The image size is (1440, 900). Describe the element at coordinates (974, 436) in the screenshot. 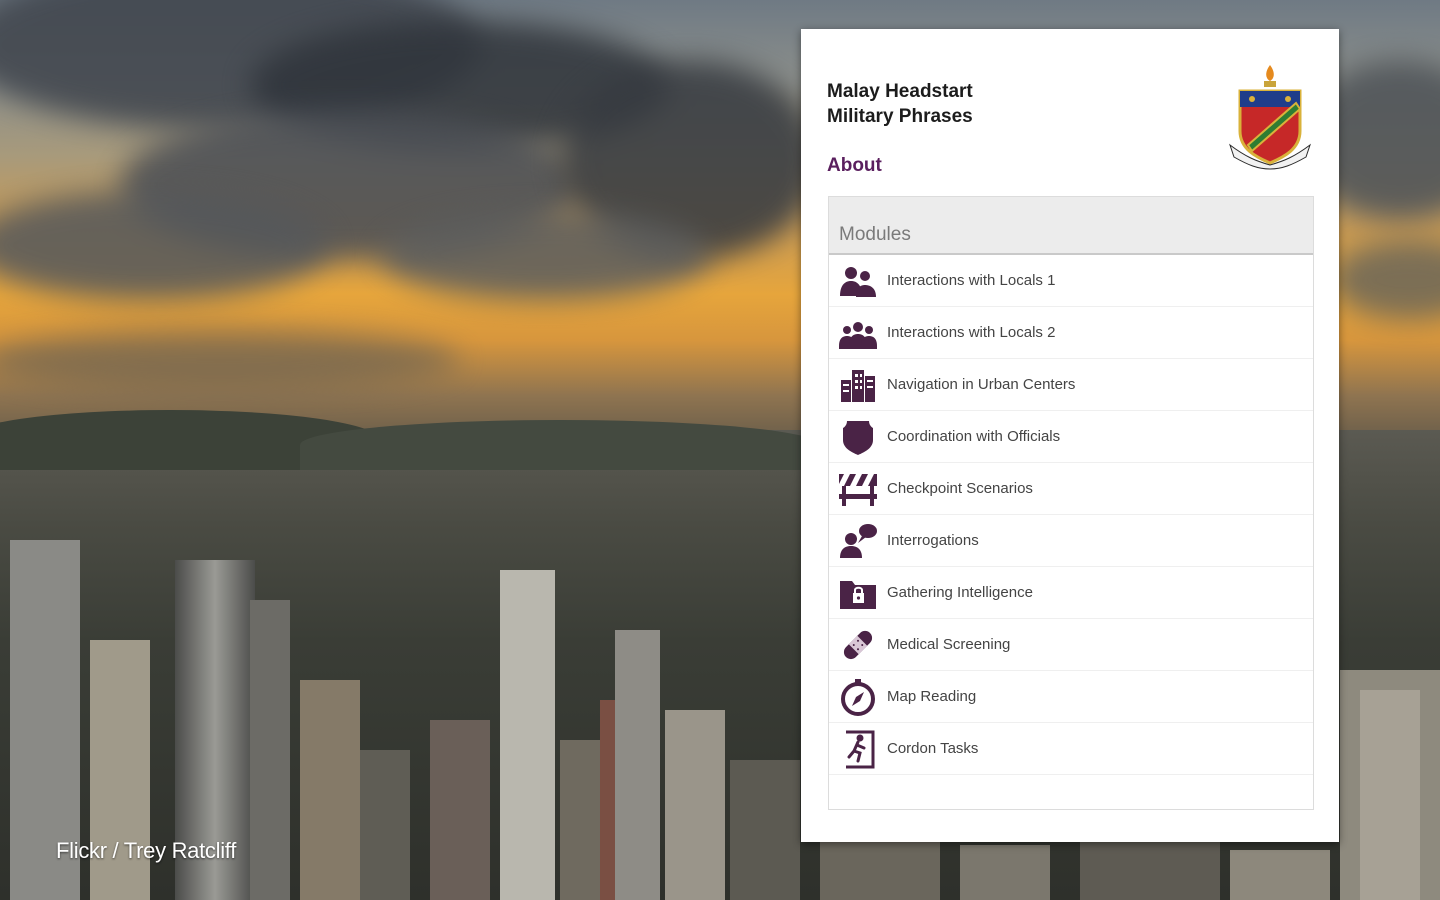

I see `module-label: Coordination with Officials` at that location.